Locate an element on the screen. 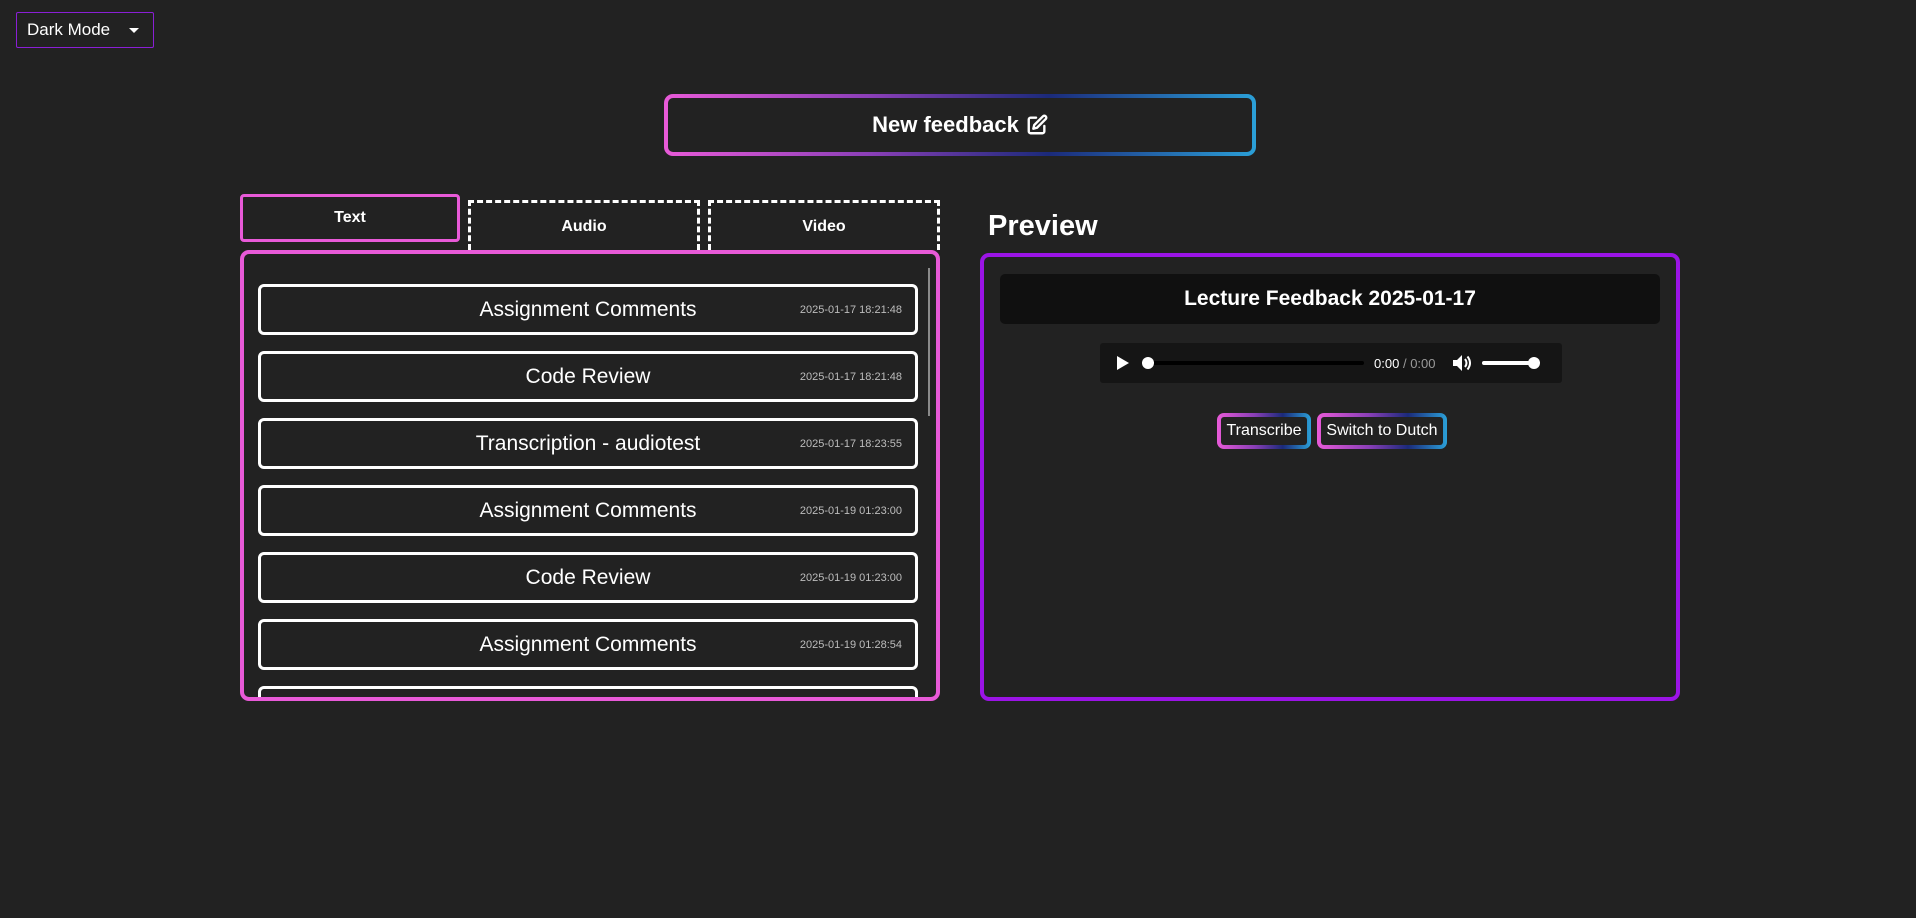  tab-audio-label: Audio is located at coordinates (584, 226).